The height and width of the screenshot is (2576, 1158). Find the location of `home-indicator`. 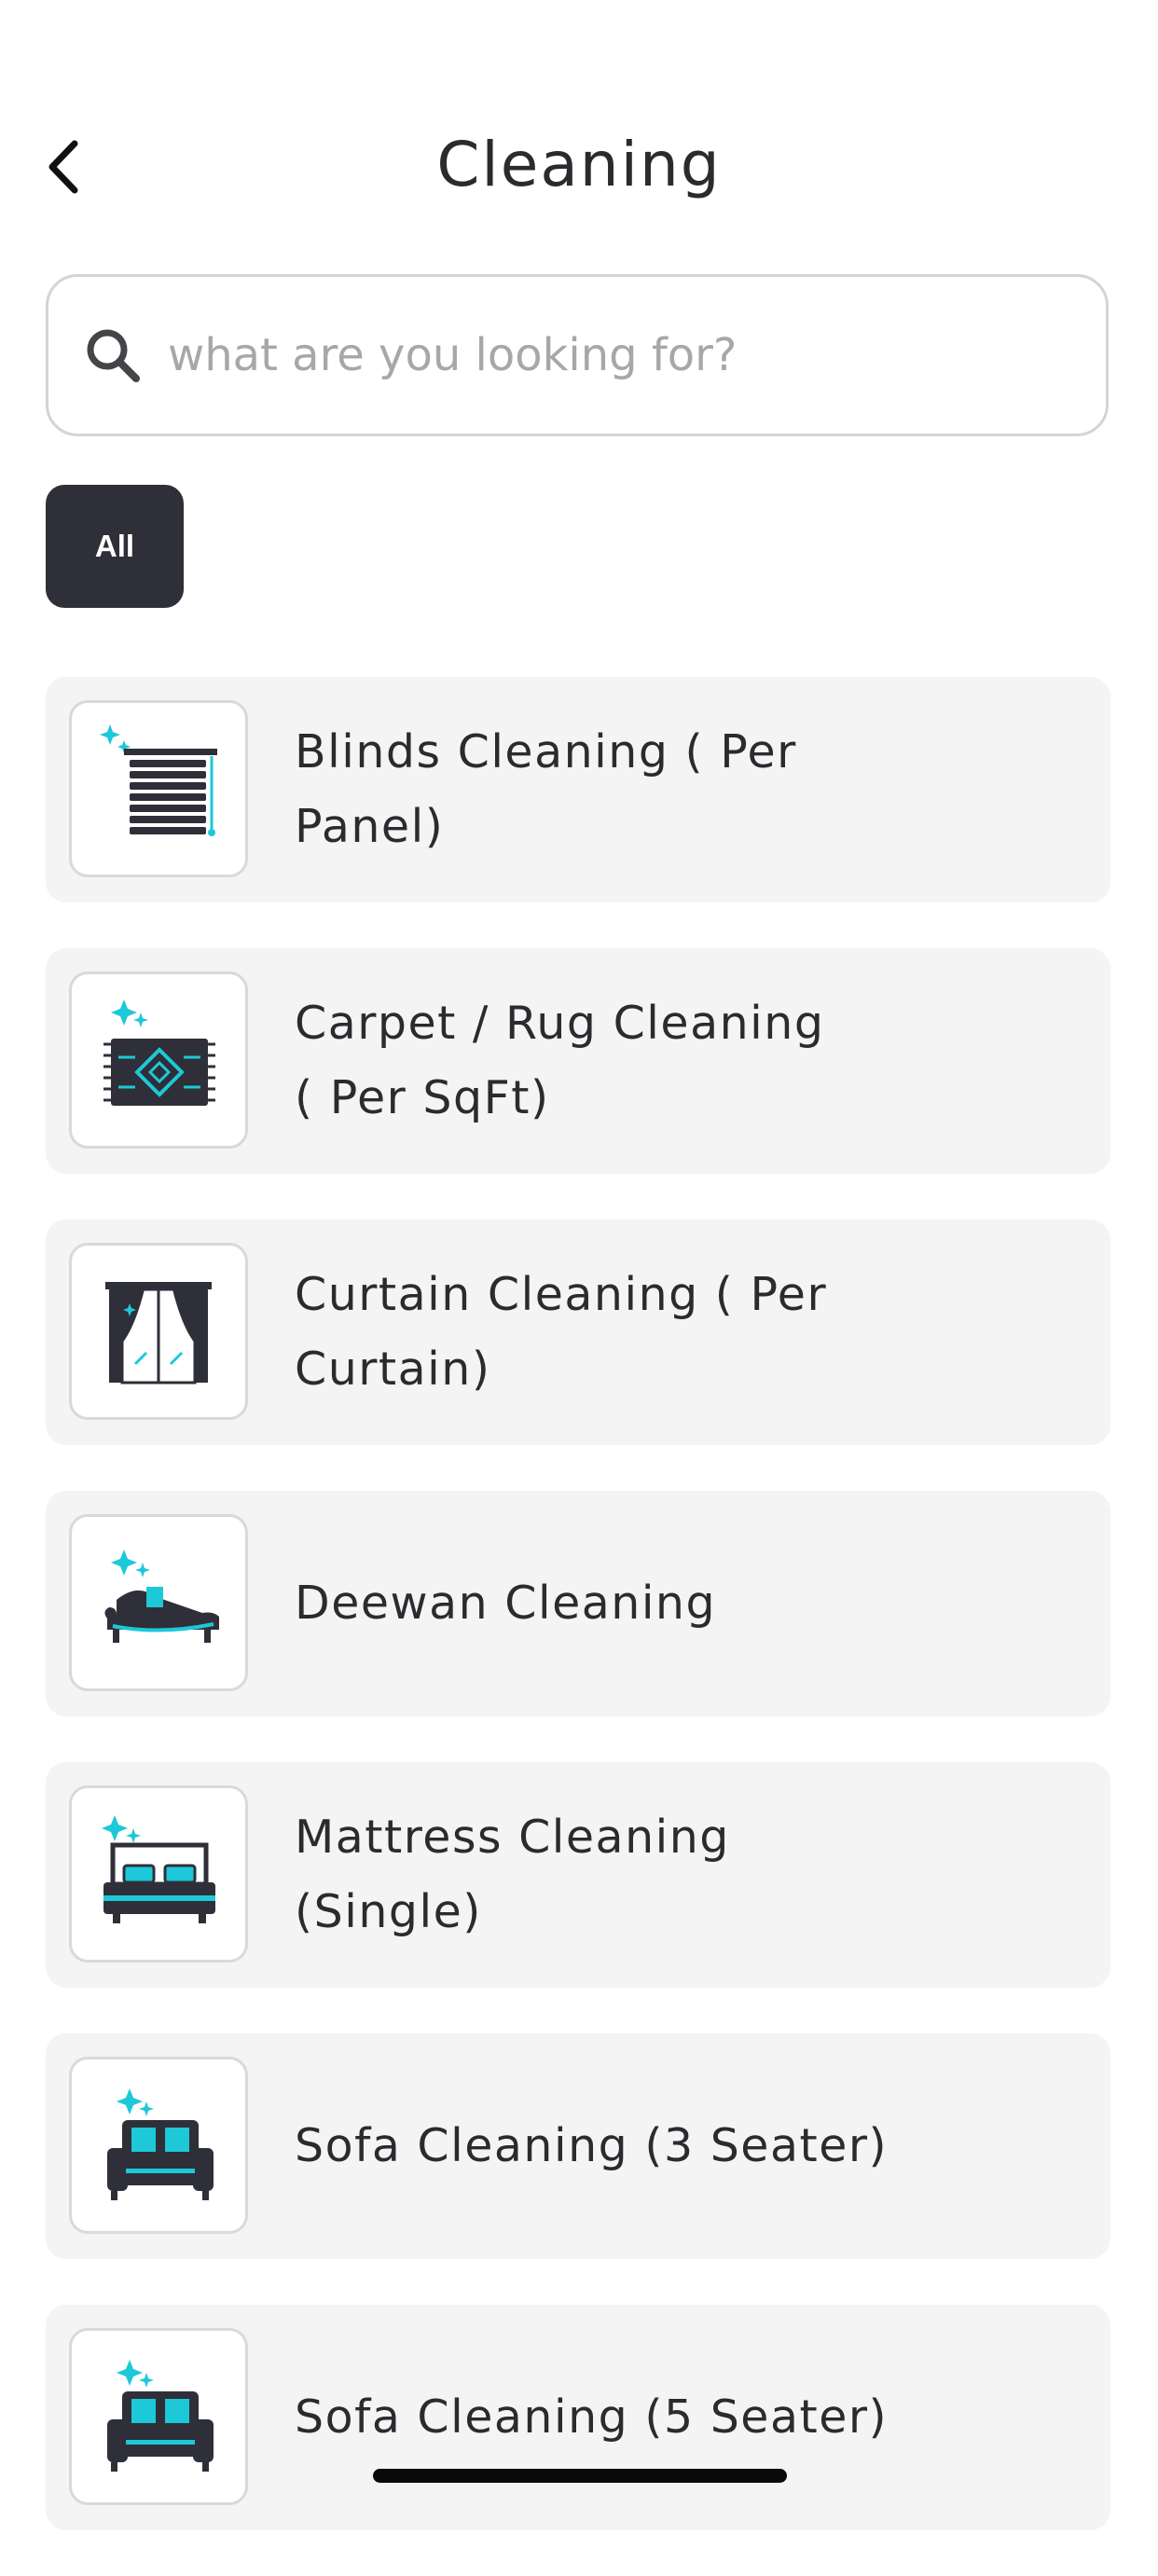

home-indicator is located at coordinates (580, 2476).